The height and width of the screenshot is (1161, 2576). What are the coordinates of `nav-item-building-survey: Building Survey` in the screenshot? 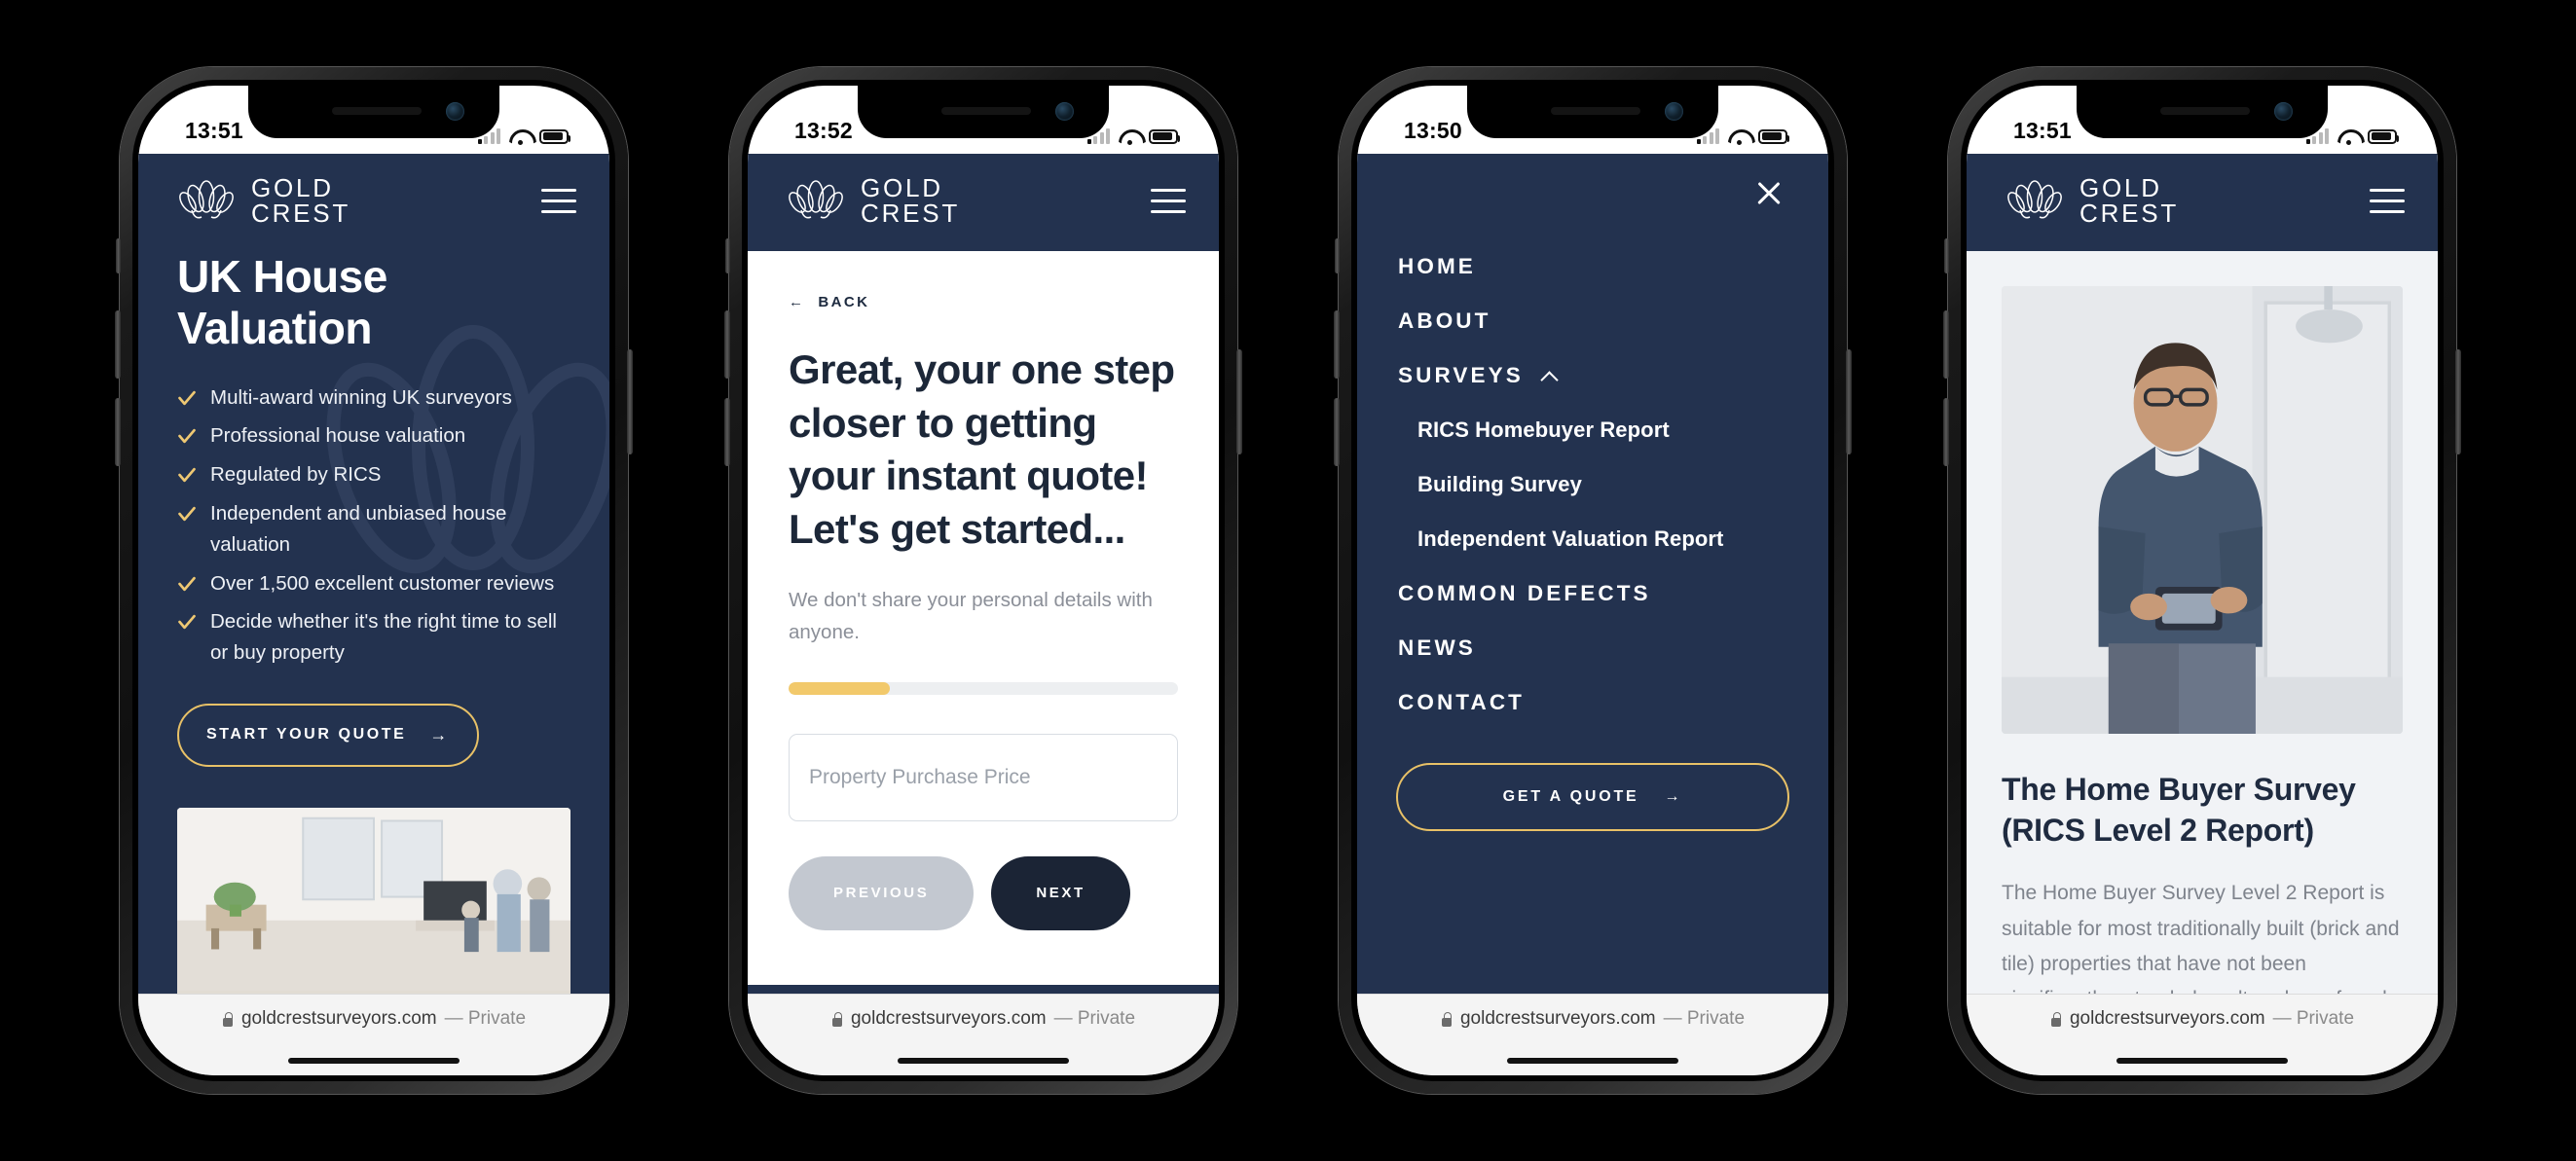 It's located at (1592, 484).